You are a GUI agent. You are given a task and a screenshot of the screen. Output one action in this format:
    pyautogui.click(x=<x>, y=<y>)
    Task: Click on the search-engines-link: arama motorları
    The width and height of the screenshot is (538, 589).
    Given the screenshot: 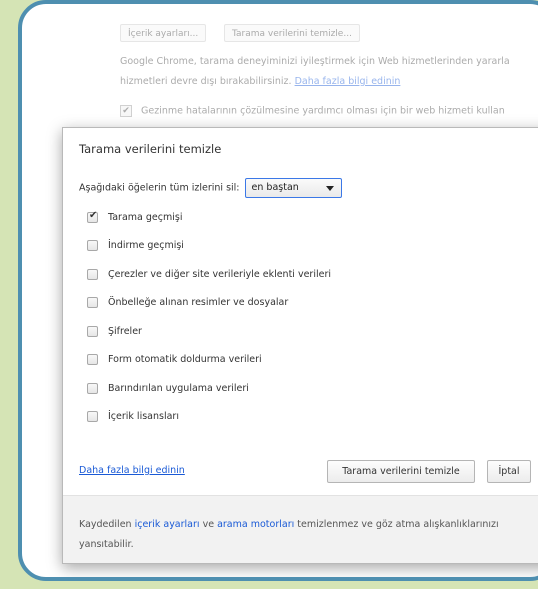 What is the action you would take?
    pyautogui.click(x=255, y=524)
    